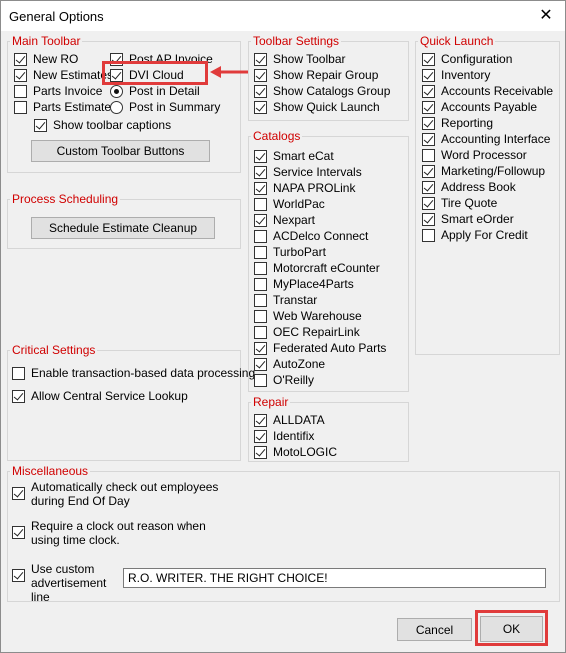 The width and height of the screenshot is (566, 653). What do you see at coordinates (294, 156) in the screenshot?
I see `catalog-smart-ecat-checkbox: Smart eCat` at bounding box center [294, 156].